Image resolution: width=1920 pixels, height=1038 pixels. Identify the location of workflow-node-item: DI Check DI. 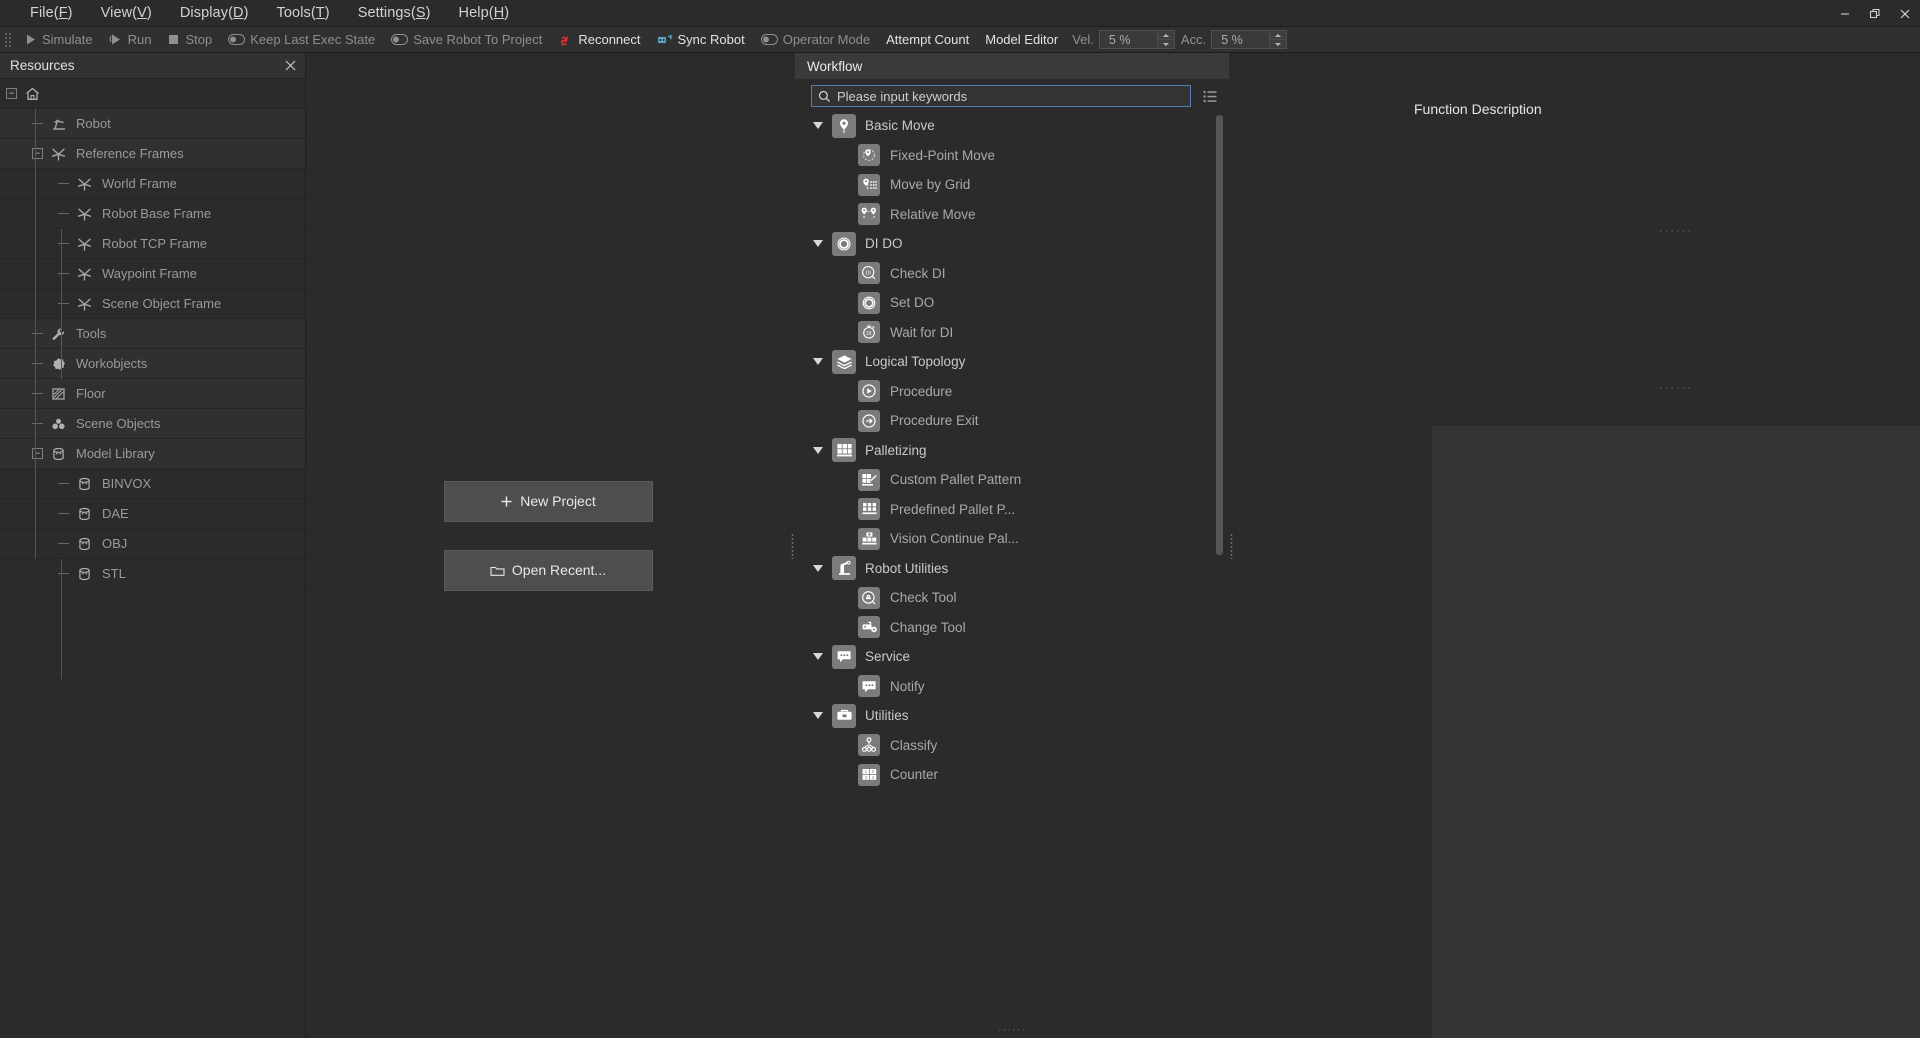
(1016, 274).